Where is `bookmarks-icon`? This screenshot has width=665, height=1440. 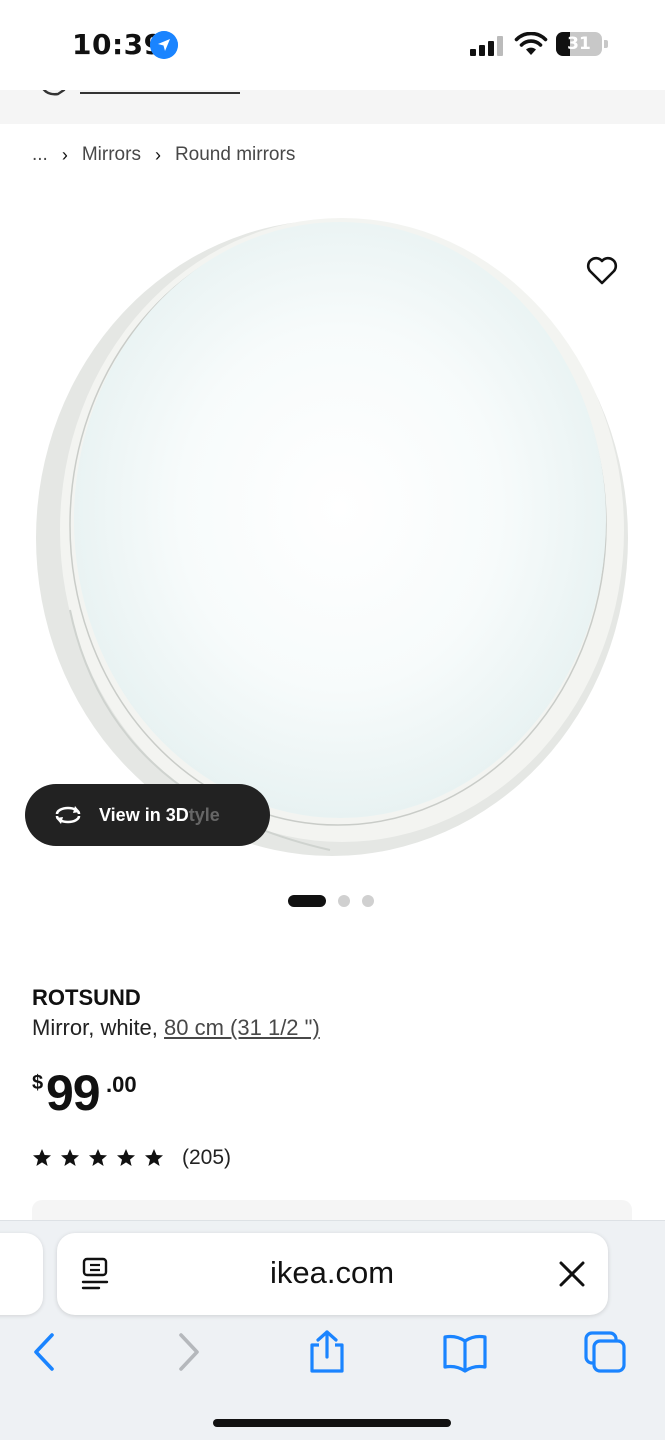
bookmarks-icon is located at coordinates (465, 1352).